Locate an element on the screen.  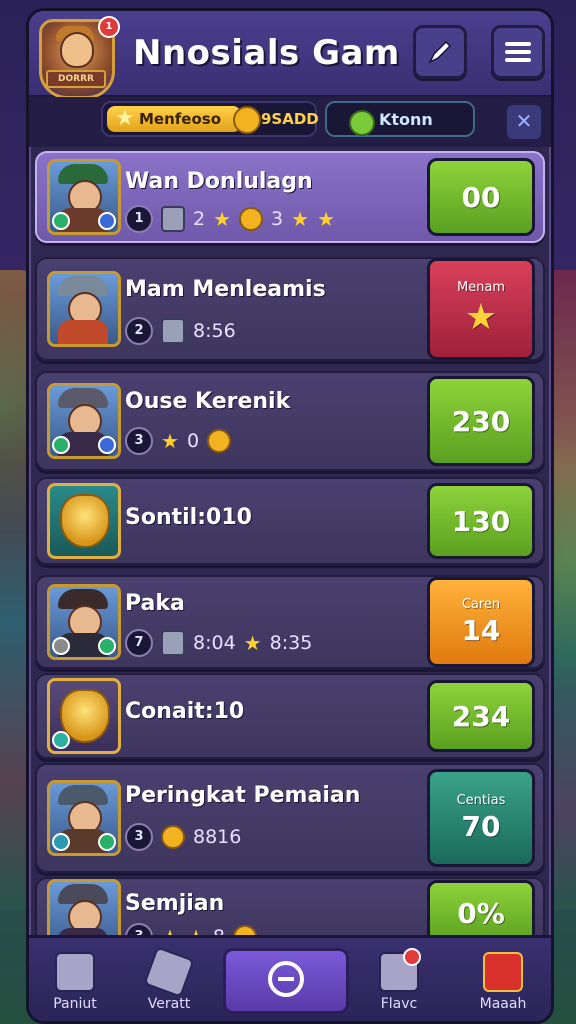
score-button: Menam ★ is located at coordinates (481, 309).